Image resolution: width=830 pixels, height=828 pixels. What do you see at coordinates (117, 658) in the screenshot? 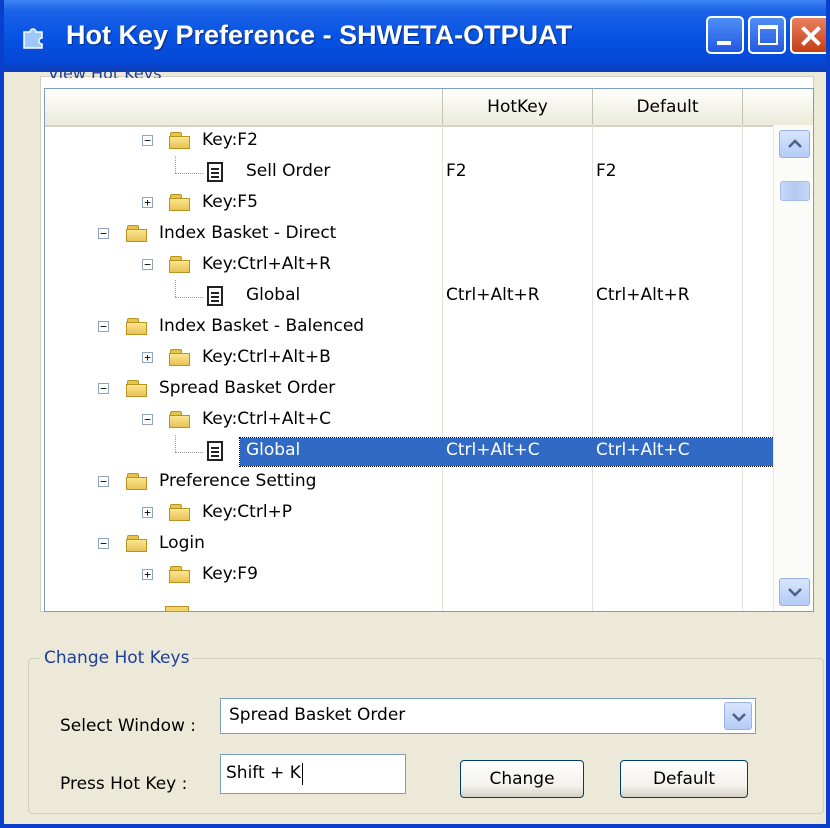
I see `change-hot-keys-legend: Change Hot Keys` at bounding box center [117, 658].